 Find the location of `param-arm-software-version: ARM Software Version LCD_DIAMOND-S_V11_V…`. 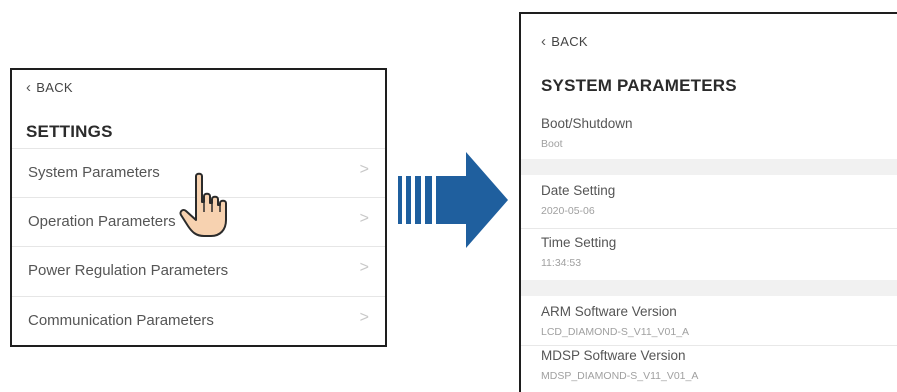

param-arm-software-version: ARM Software Version LCD_DIAMOND-S_V11_V… is located at coordinates (615, 321).